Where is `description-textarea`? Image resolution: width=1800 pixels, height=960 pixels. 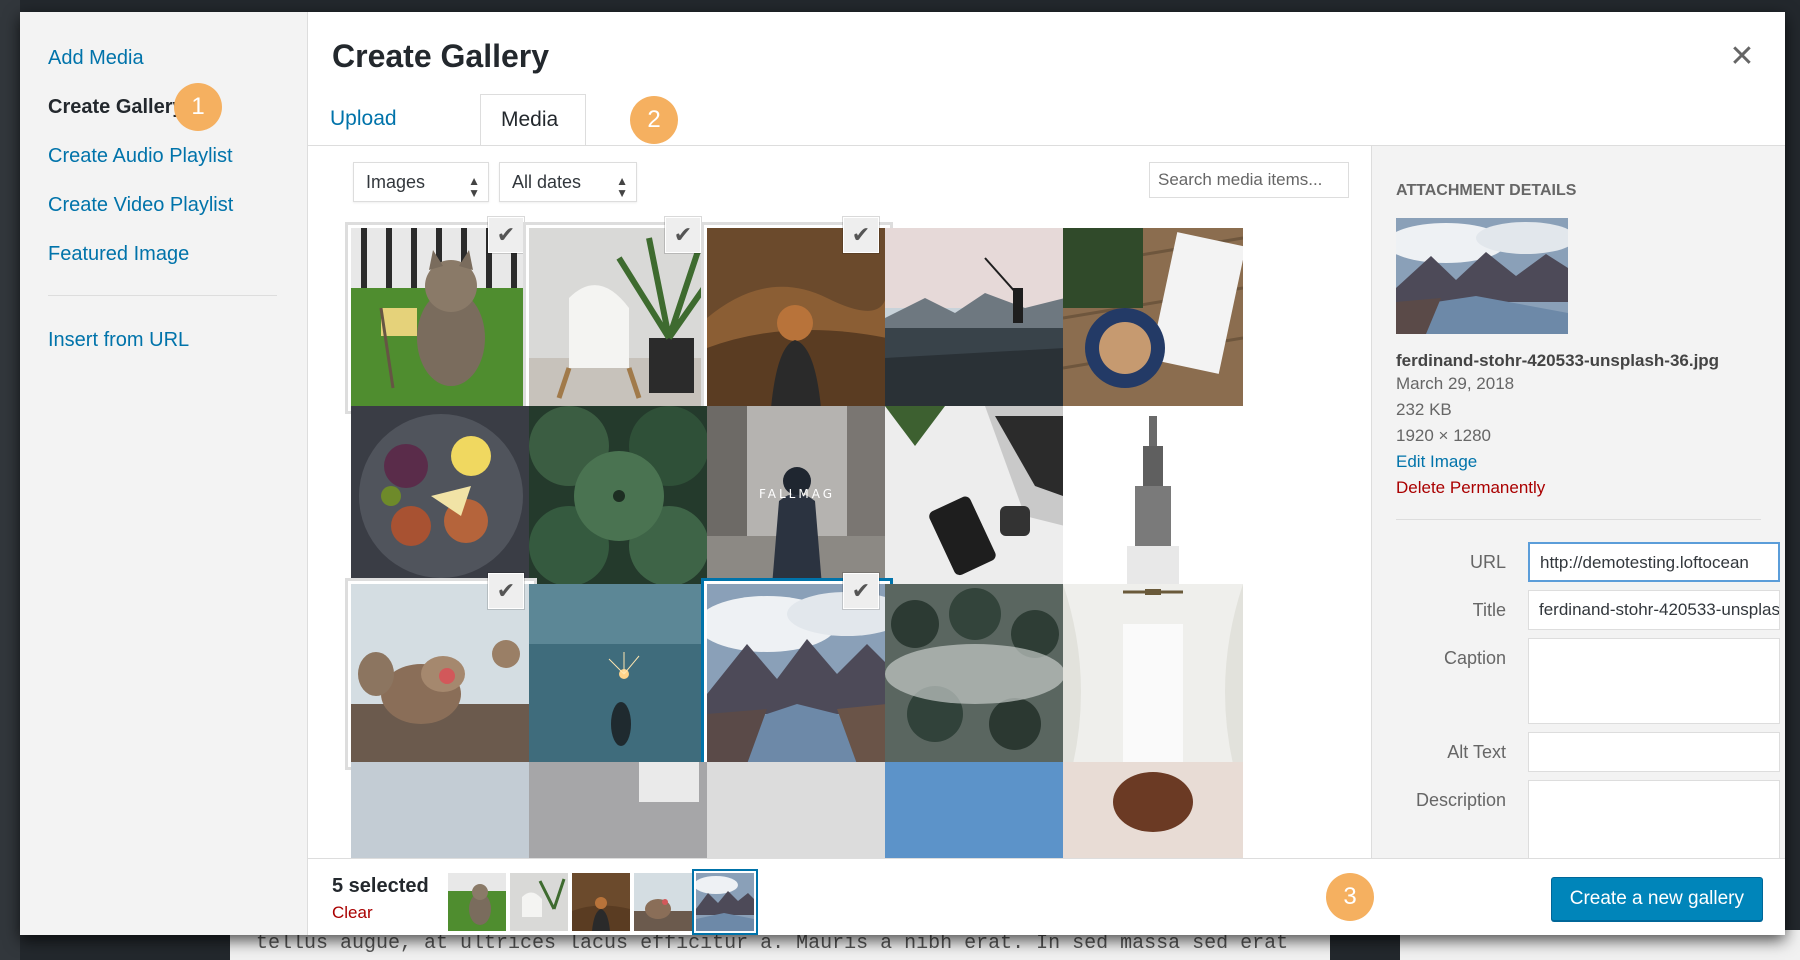 description-textarea is located at coordinates (1654, 820).